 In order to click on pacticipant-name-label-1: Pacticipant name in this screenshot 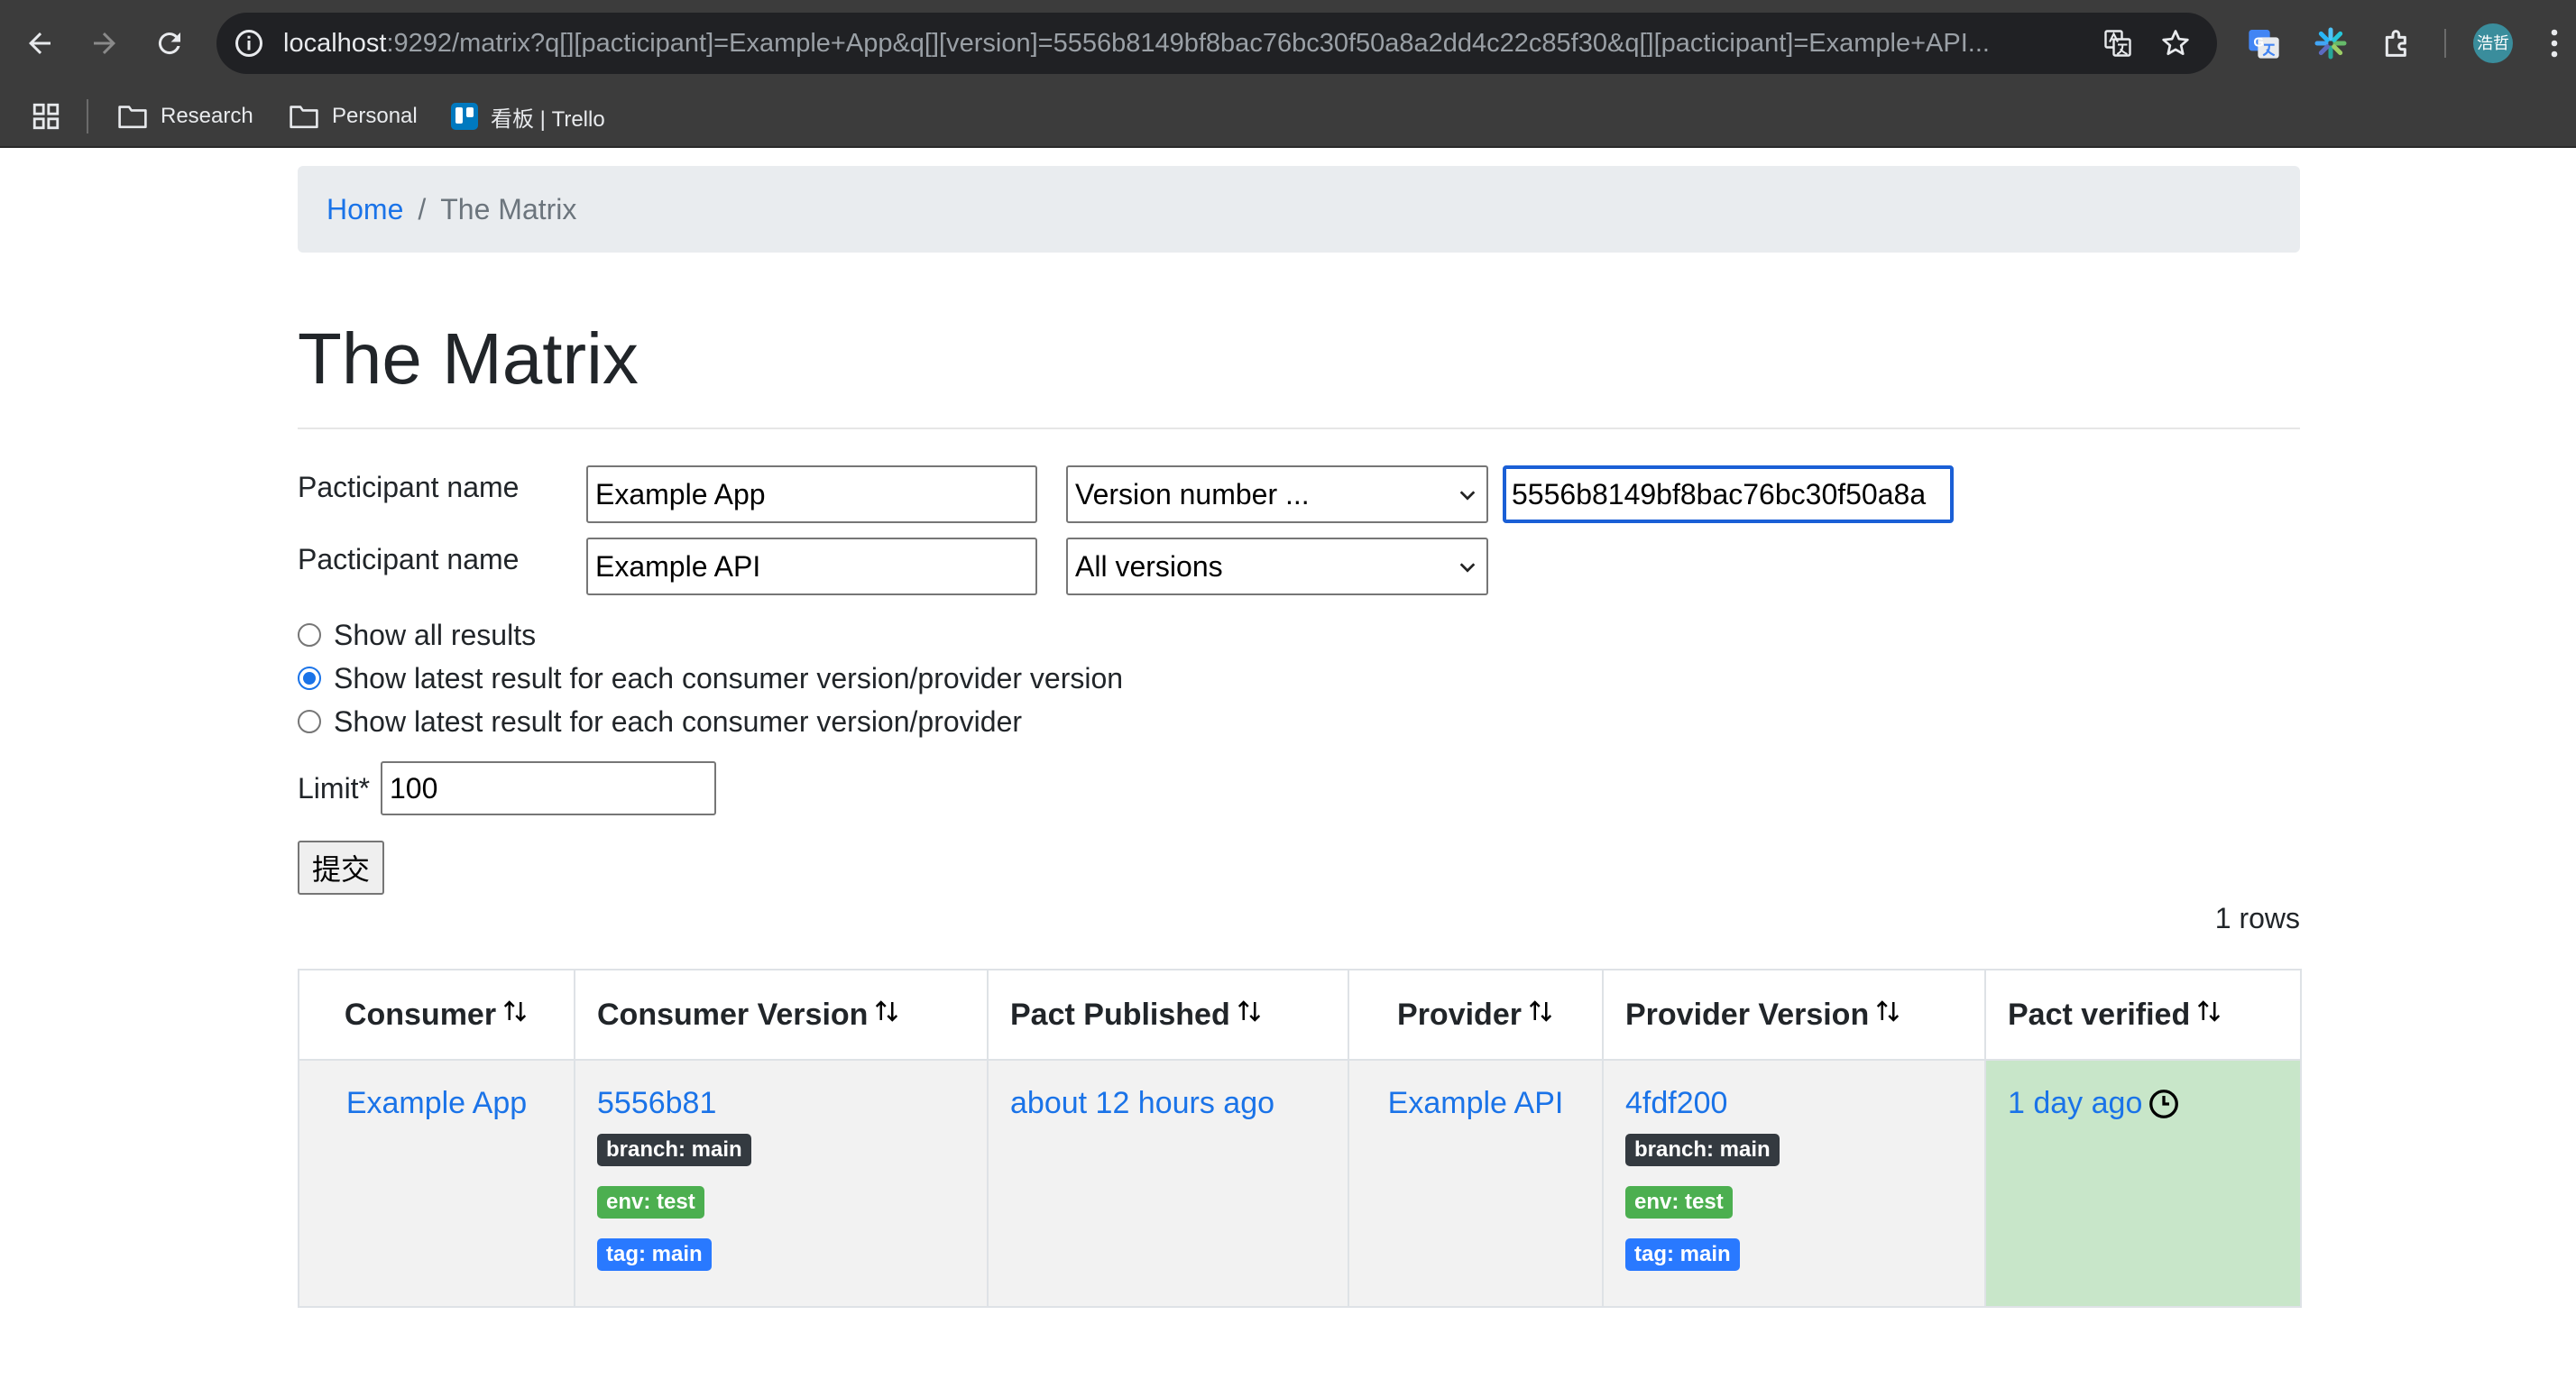, I will do `click(409, 487)`.